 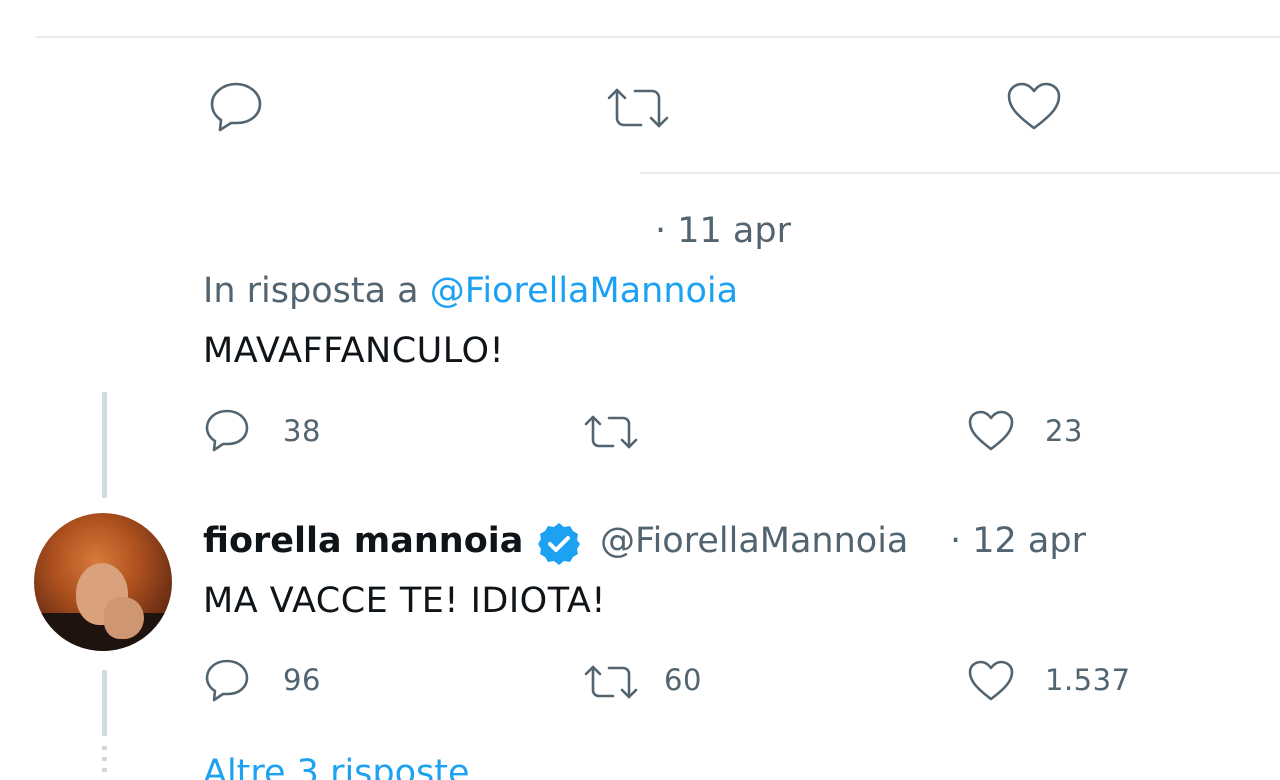 What do you see at coordinates (559, 546) in the screenshot?
I see `verified-badge-icon` at bounding box center [559, 546].